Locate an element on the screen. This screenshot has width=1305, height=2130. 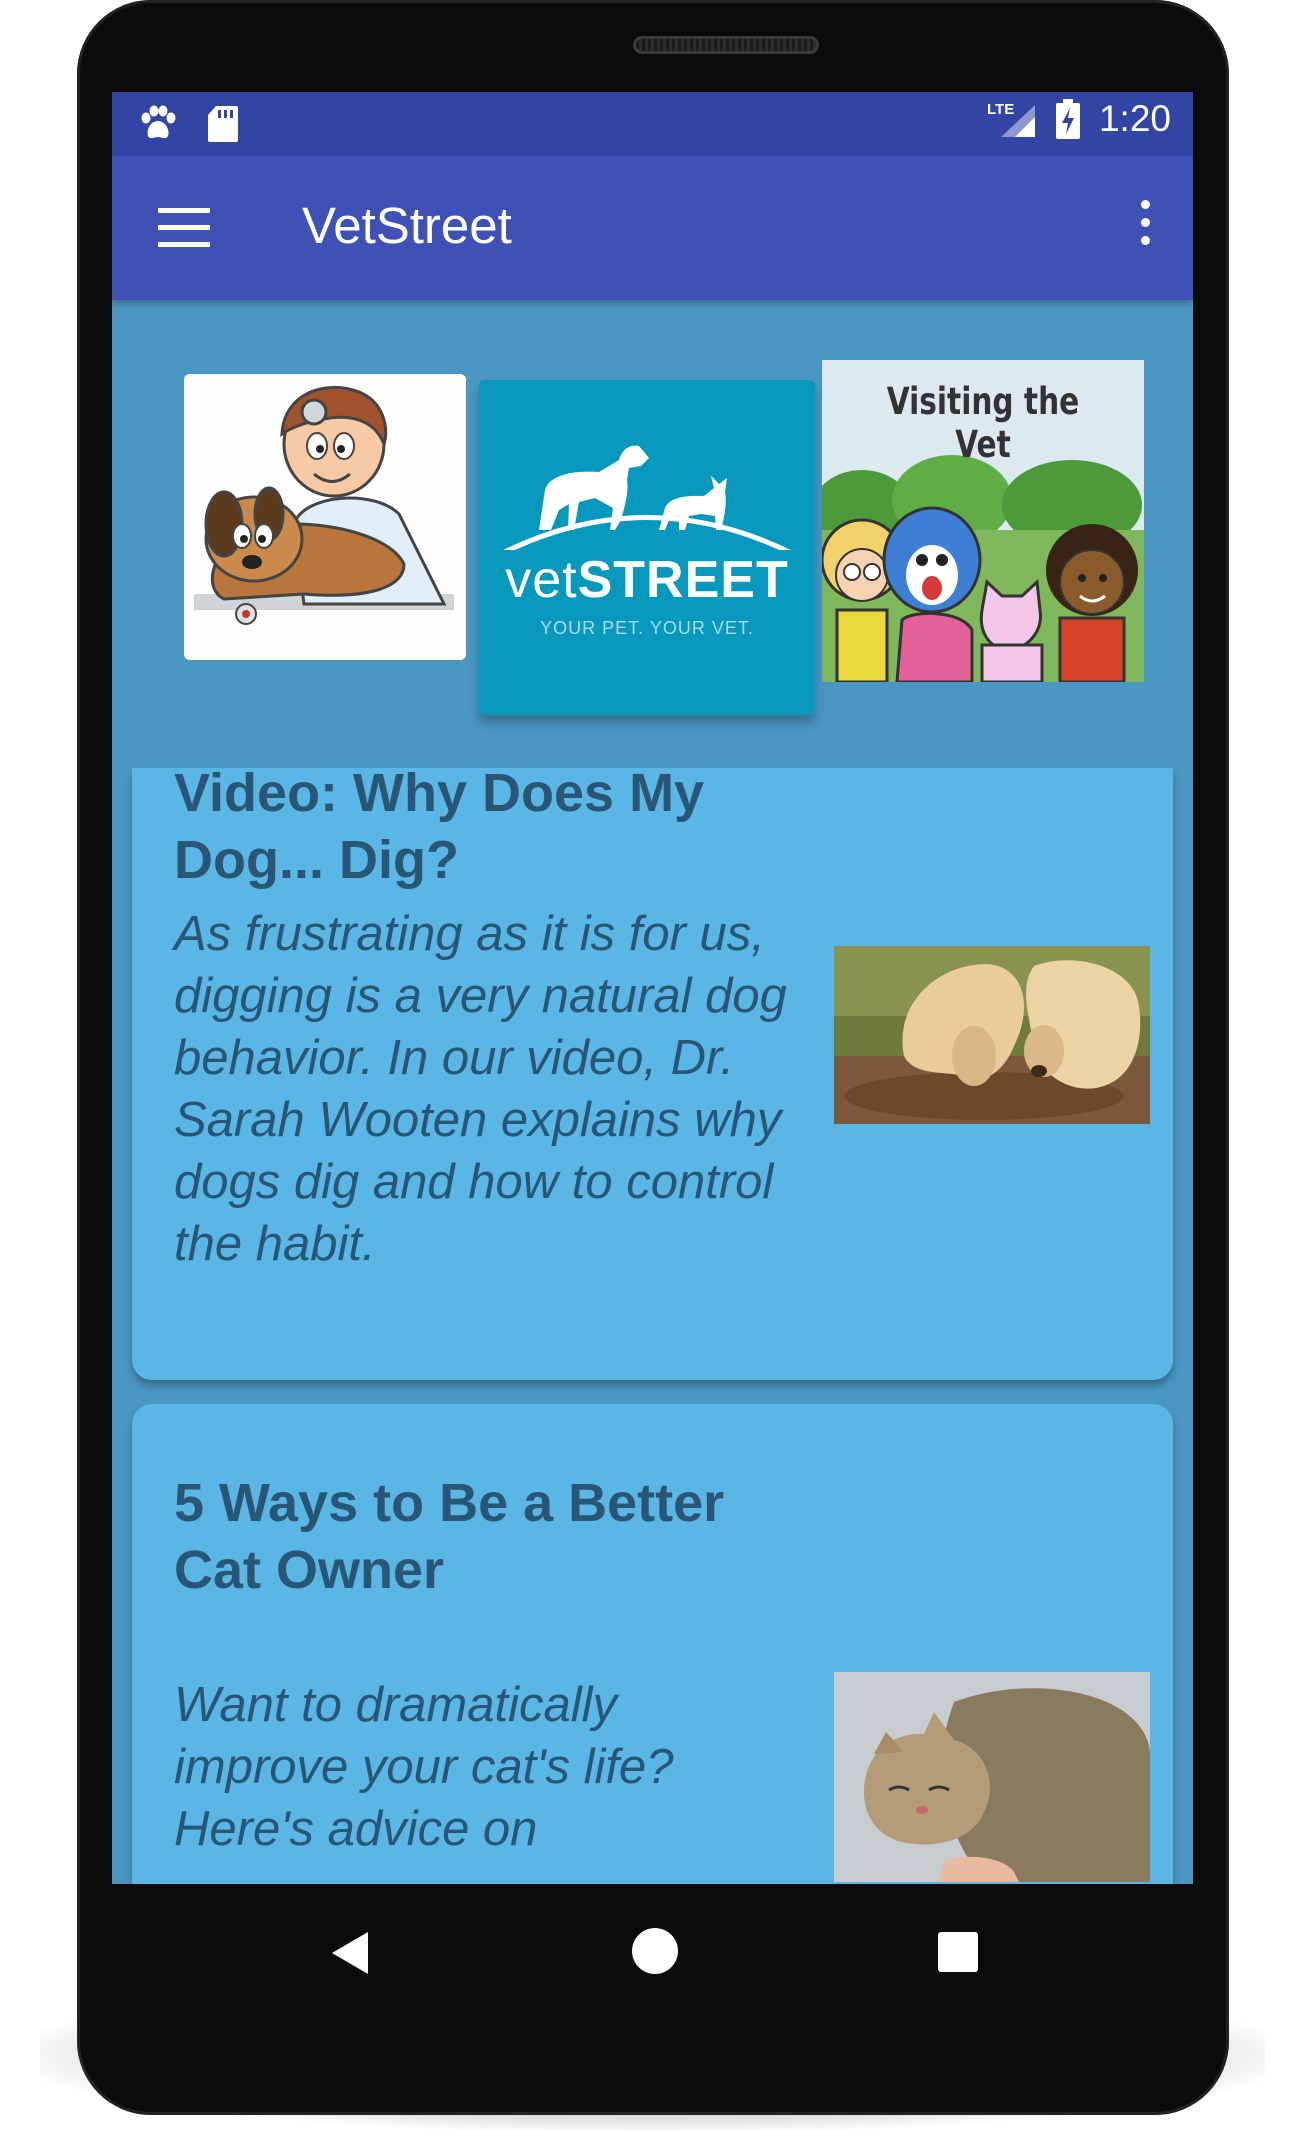
navigation-menu-button is located at coordinates (184, 228).